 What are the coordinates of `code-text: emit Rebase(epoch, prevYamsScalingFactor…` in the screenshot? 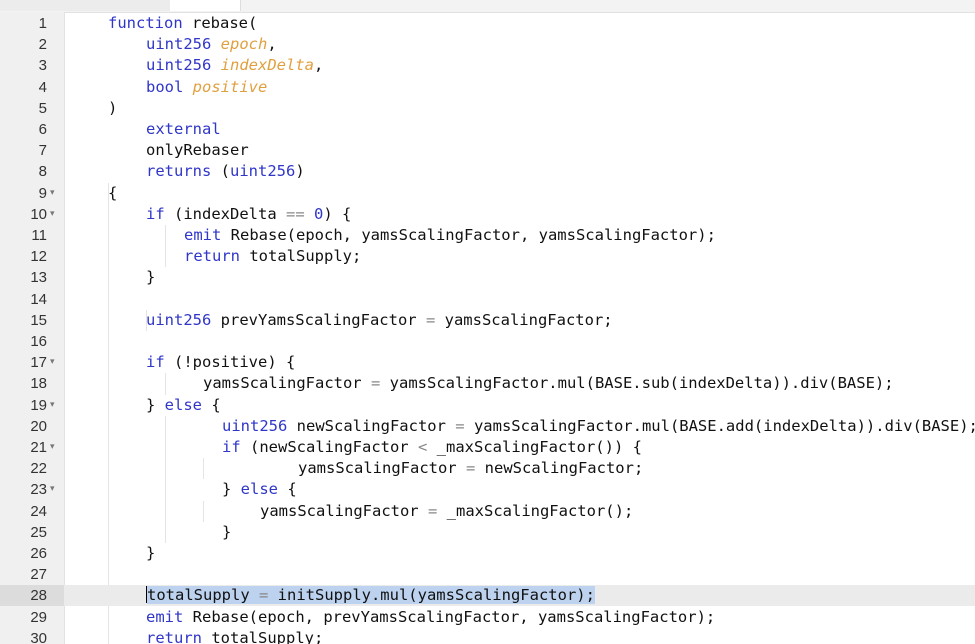 It's located at (430, 617).